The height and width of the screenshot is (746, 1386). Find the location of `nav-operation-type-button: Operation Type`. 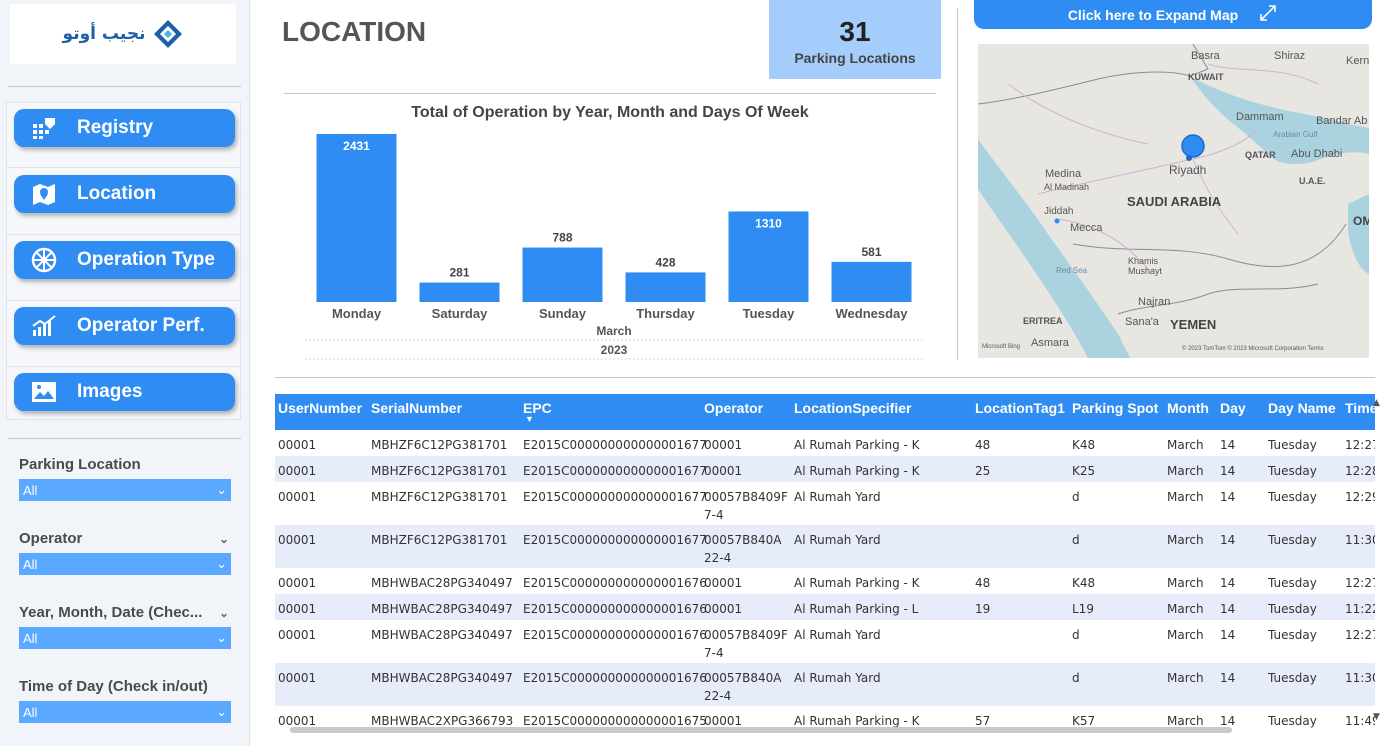

nav-operation-type-button: Operation Type is located at coordinates (124, 260).